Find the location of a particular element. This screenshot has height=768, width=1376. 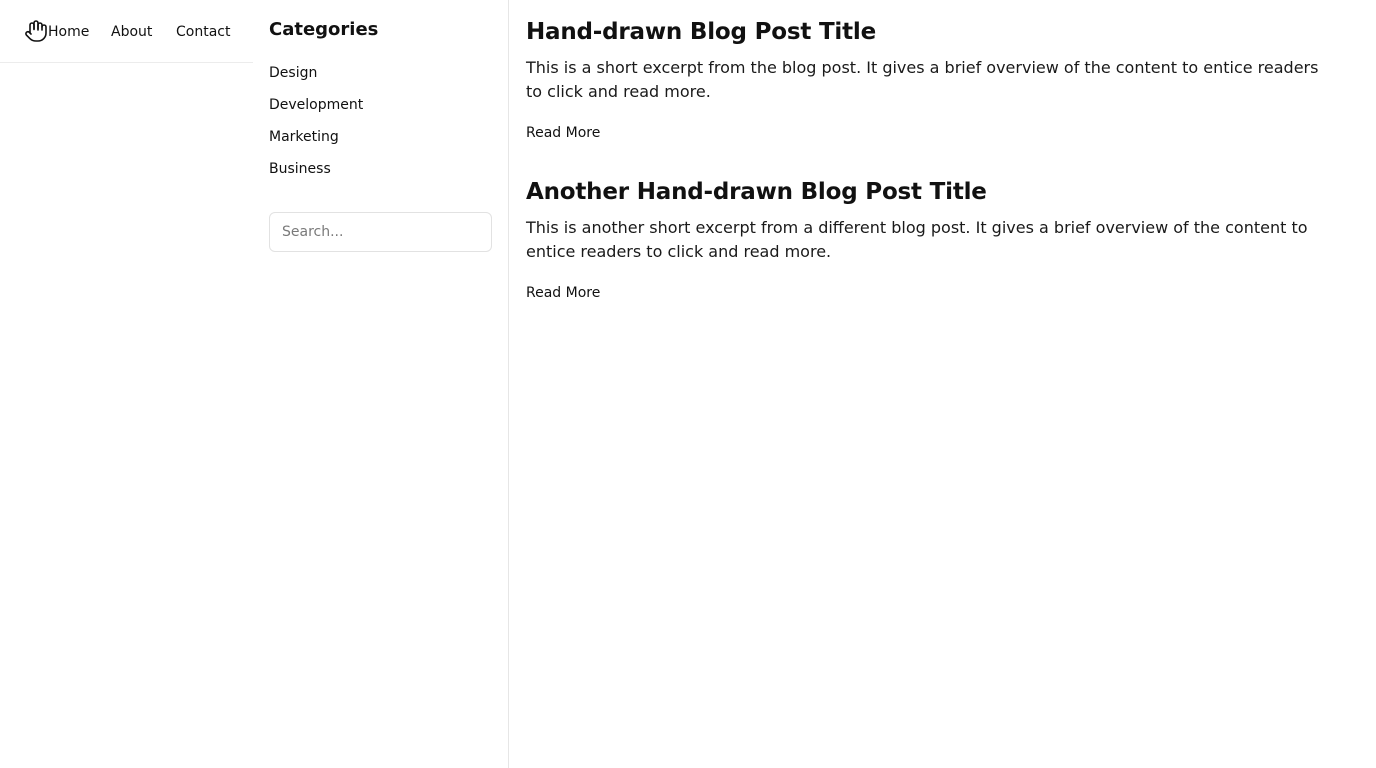

post-title: Hand-drawn Blog Post Title is located at coordinates (701, 32).